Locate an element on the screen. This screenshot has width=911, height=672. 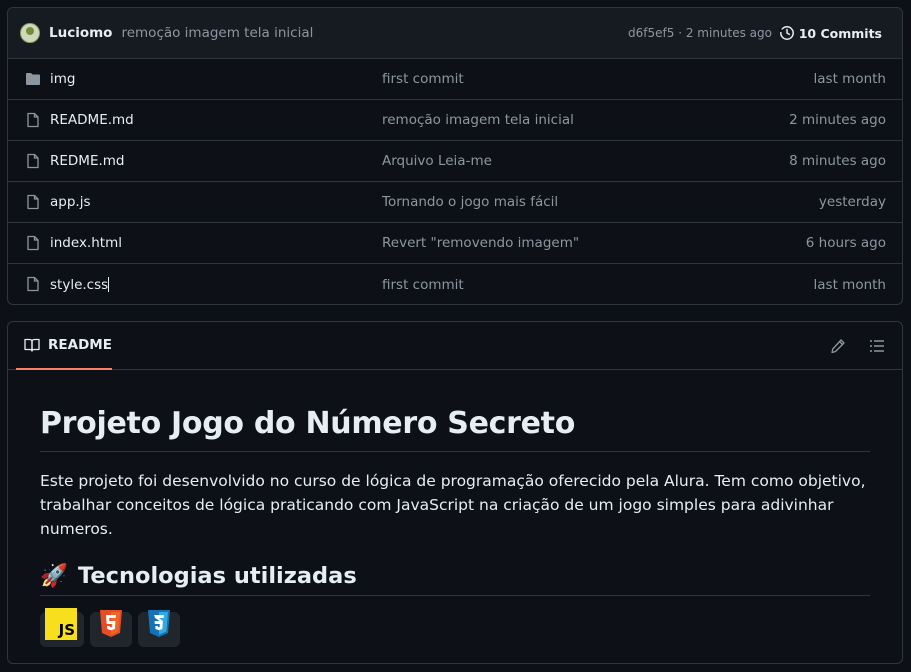
badge-html5 is located at coordinates (111, 628).